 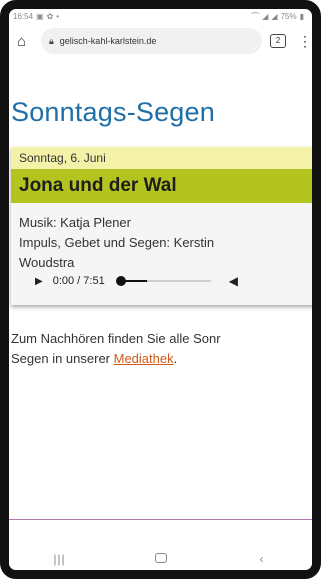 What do you see at coordinates (39, 281) in the screenshot?
I see `play-icon: ▶` at bounding box center [39, 281].